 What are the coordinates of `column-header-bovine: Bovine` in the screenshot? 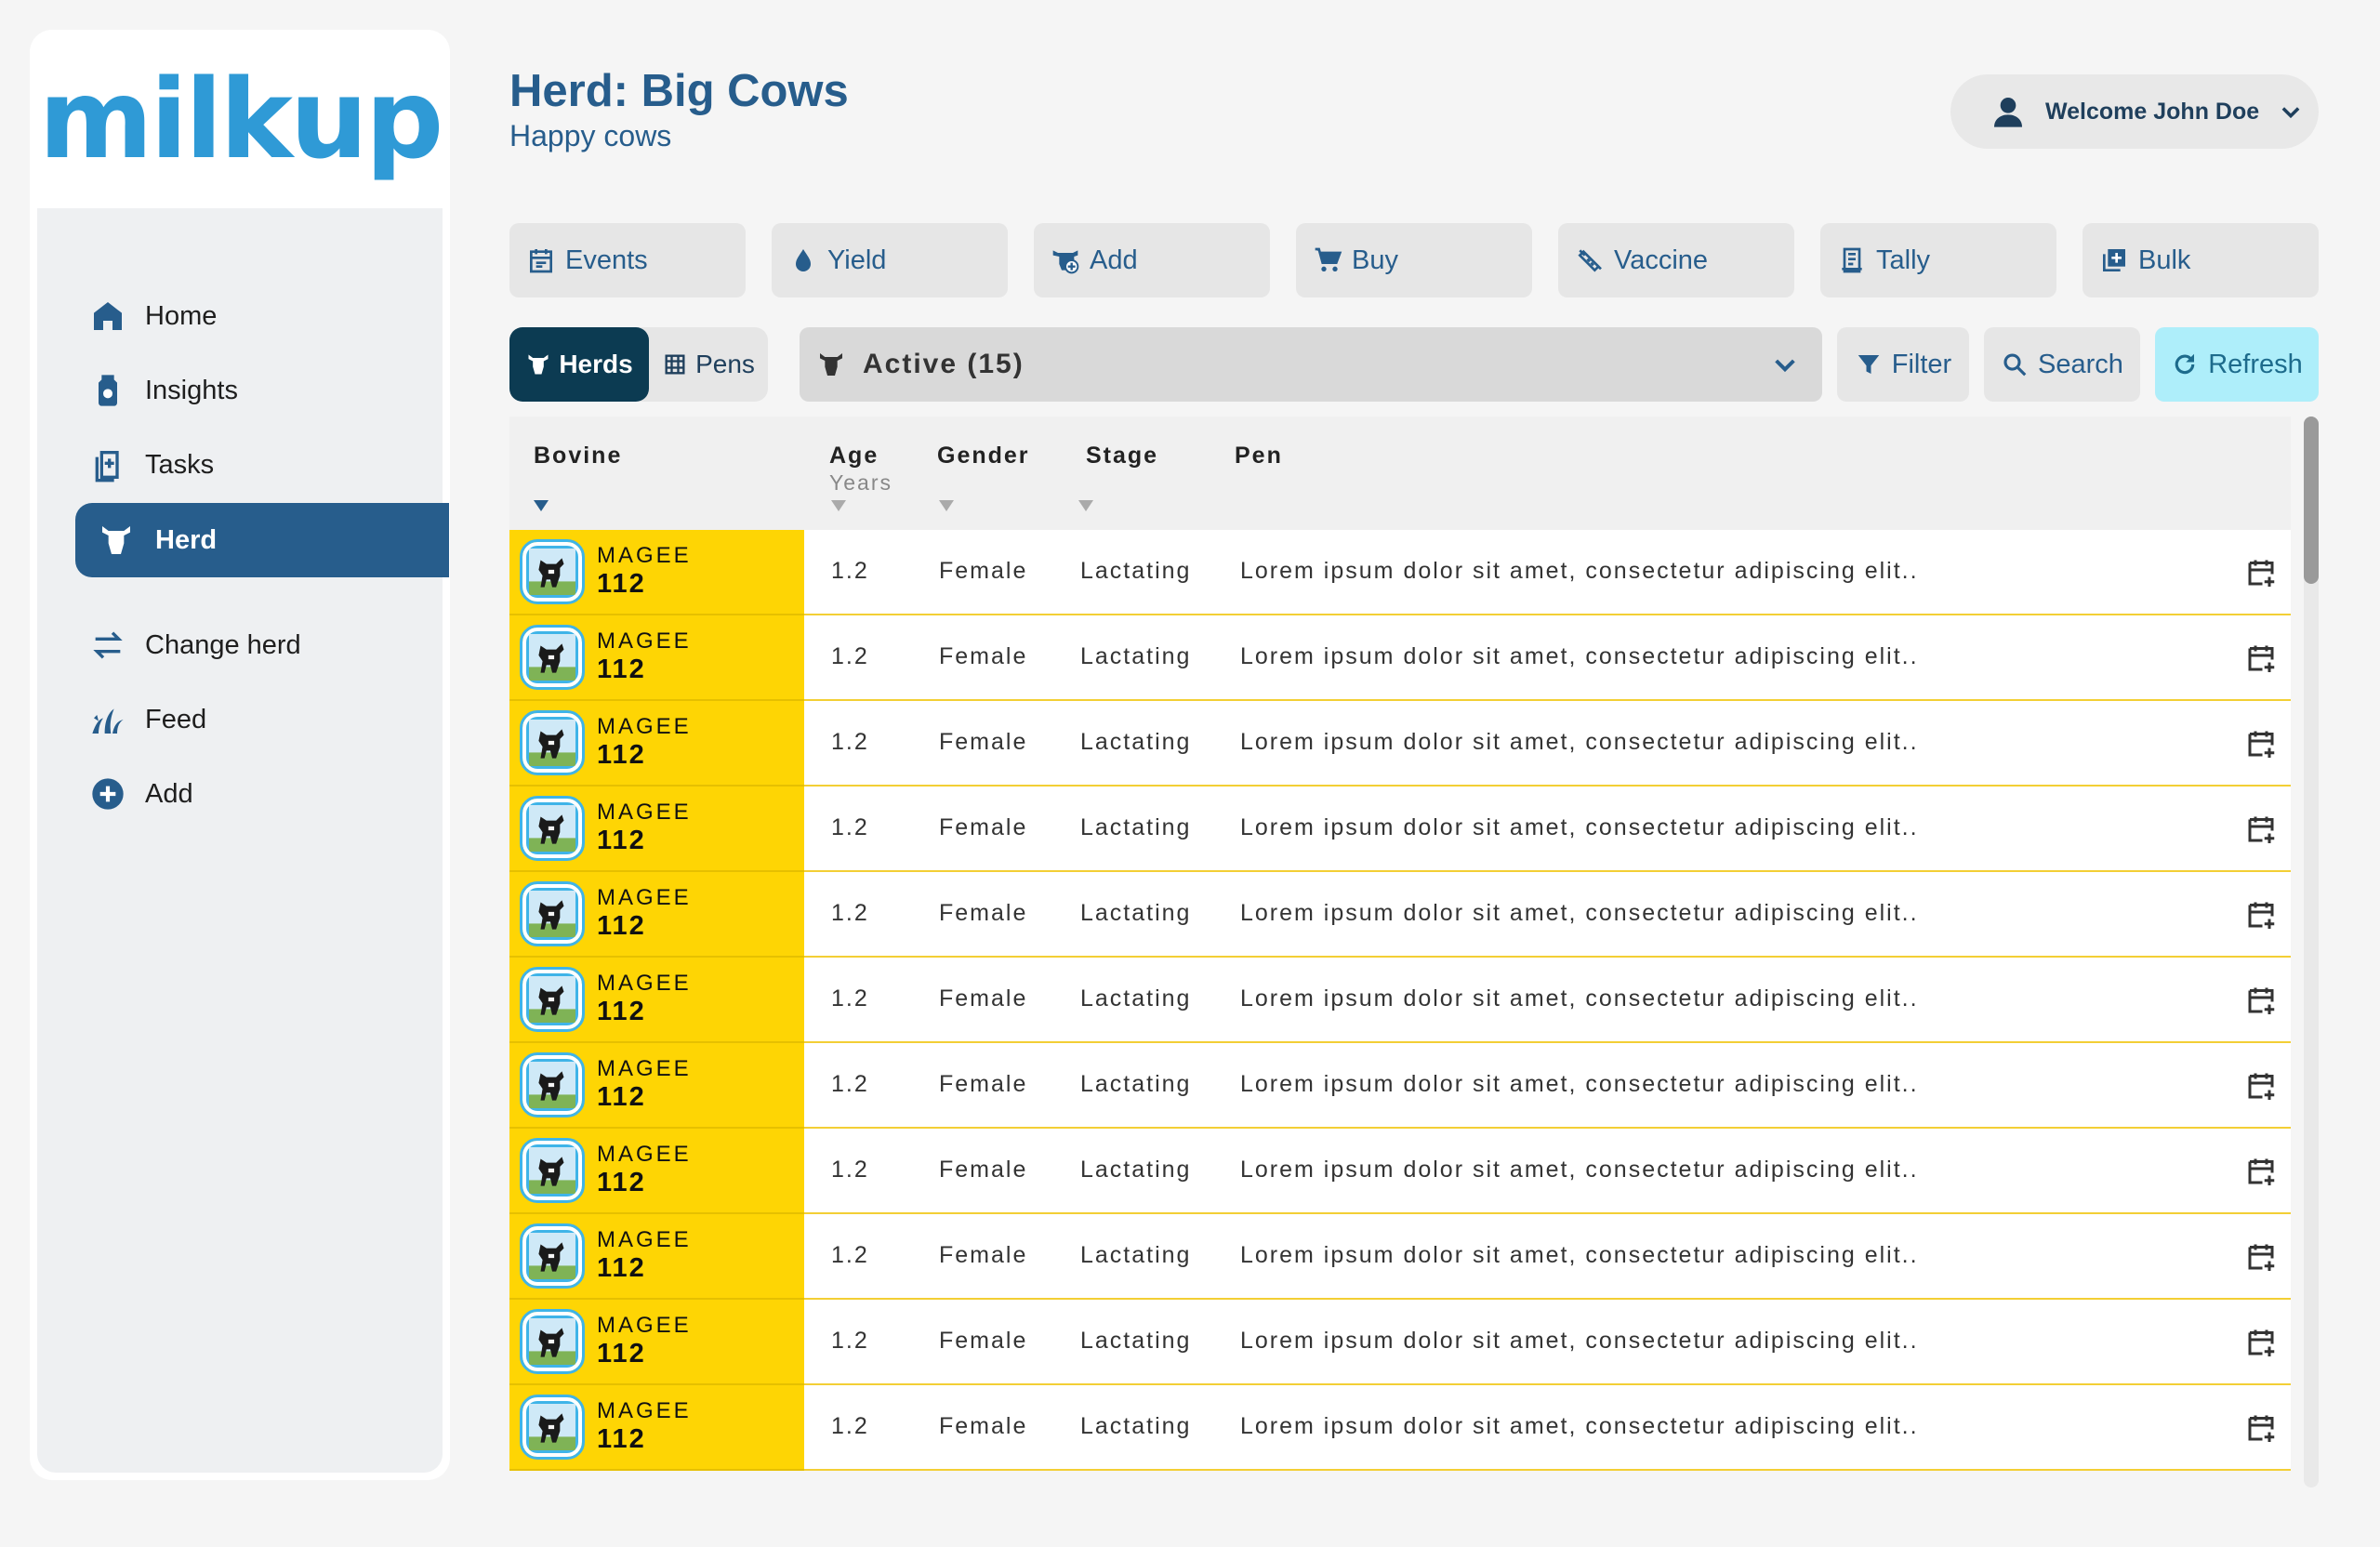 It's located at (578, 456).